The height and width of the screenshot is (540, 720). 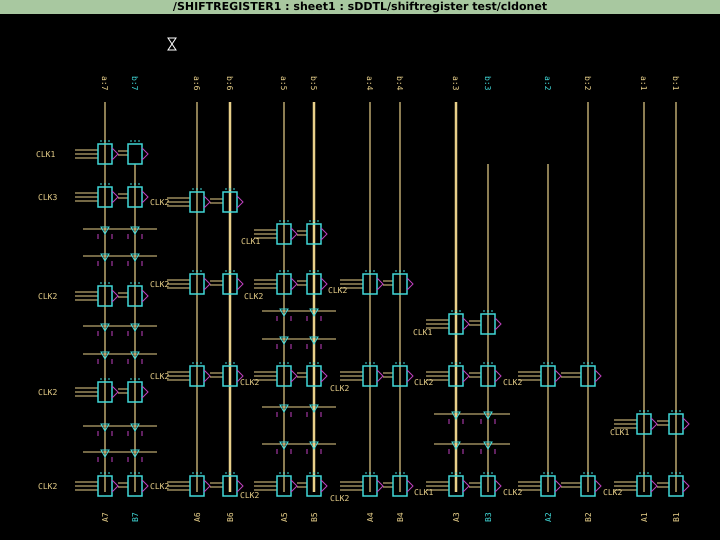 What do you see at coordinates (134, 83) in the screenshot?
I see `port-label: b:7` at bounding box center [134, 83].